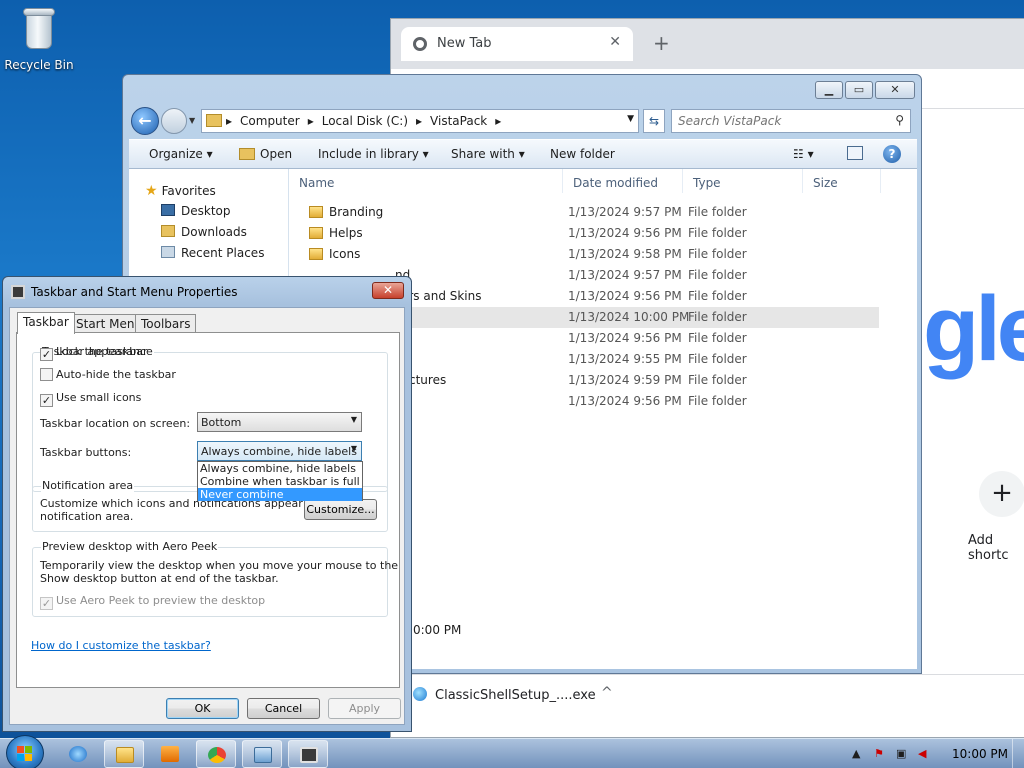 The image size is (1024, 768). What do you see at coordinates (373, 154) in the screenshot?
I see `include-in-library-button: Include in library ▾` at bounding box center [373, 154].